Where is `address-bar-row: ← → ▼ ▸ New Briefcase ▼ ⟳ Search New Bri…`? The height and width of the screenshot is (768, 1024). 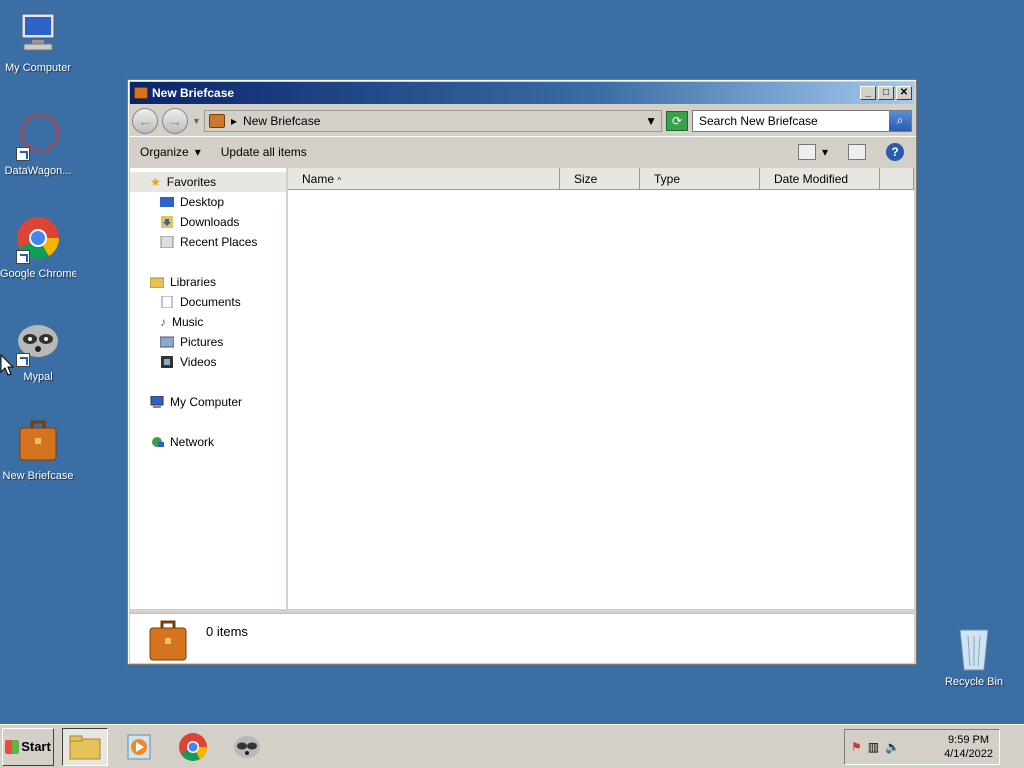
address-bar-row: ← → ▼ ▸ New Briefcase ▼ ⟳ Search New Bri… is located at coordinates (522, 121).